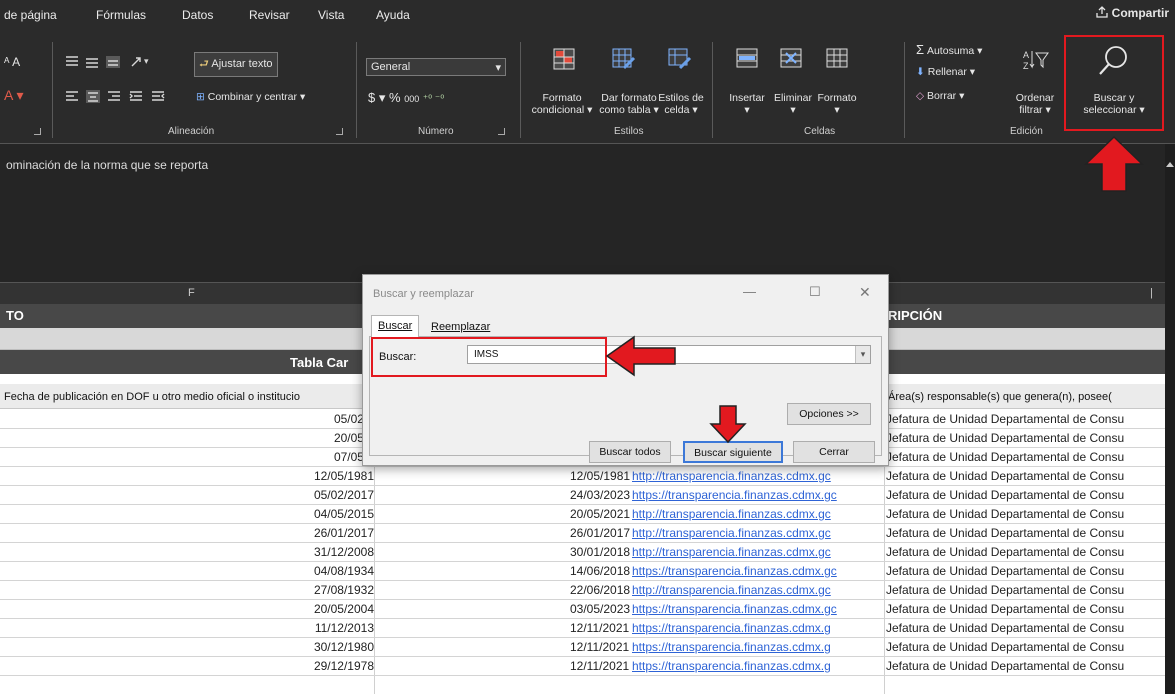 Image resolution: width=1175 pixels, height=694 pixels. Describe the element at coordinates (37, 131) in the screenshot. I see `font-launcher-icon` at that location.